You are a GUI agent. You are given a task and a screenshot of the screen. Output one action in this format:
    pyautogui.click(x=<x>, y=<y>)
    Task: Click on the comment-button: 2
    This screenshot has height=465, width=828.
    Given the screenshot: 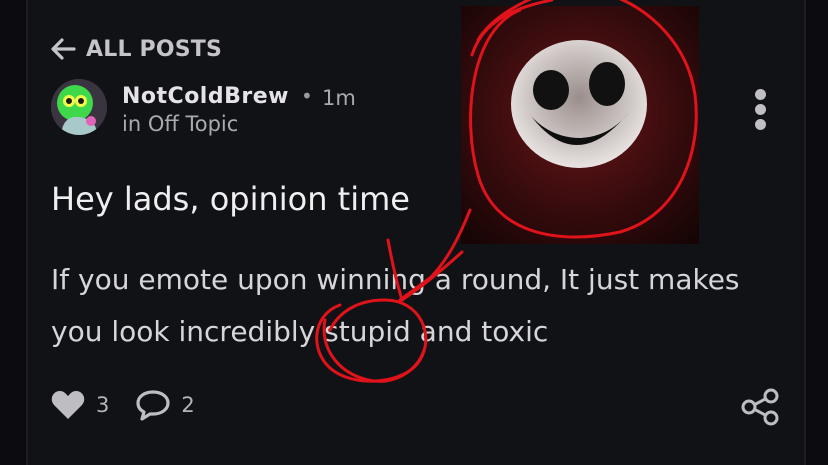 What is the action you would take?
    pyautogui.click(x=165, y=405)
    